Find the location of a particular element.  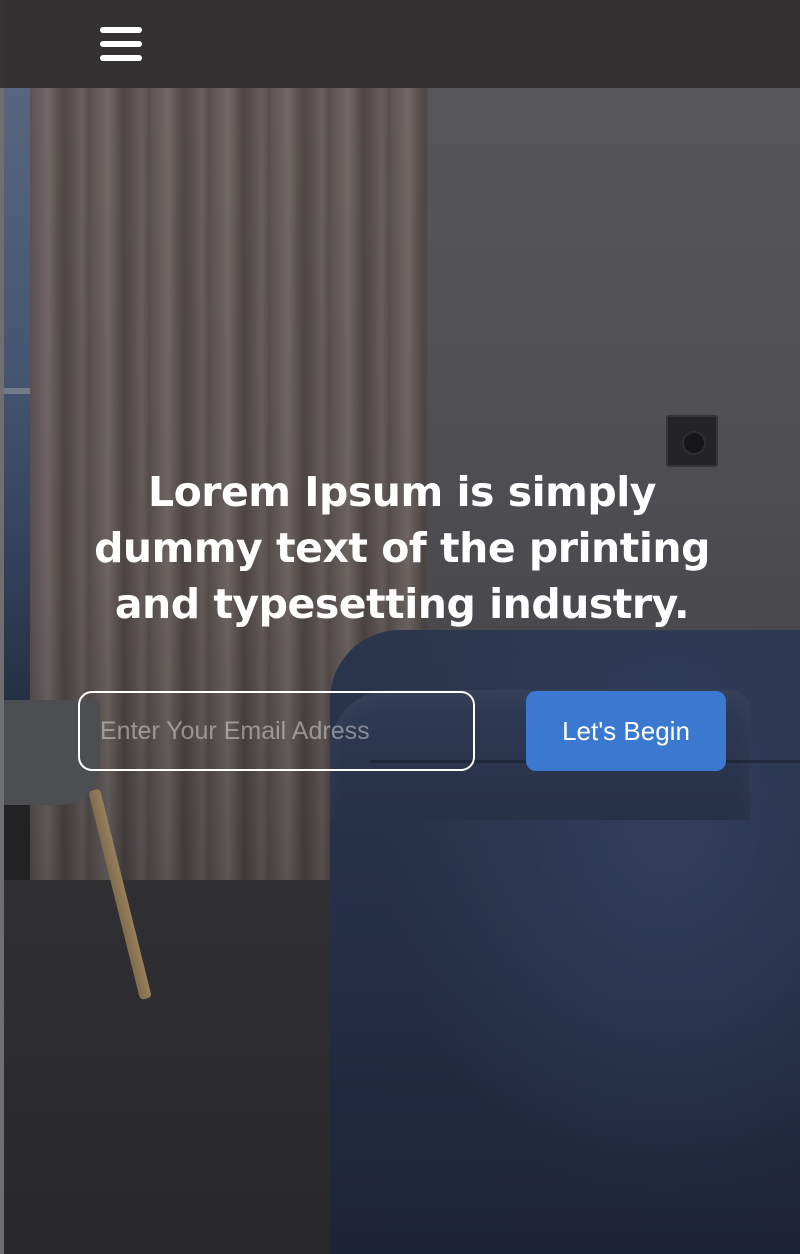

lets-begin-button: Let's Begin is located at coordinates (626, 731).